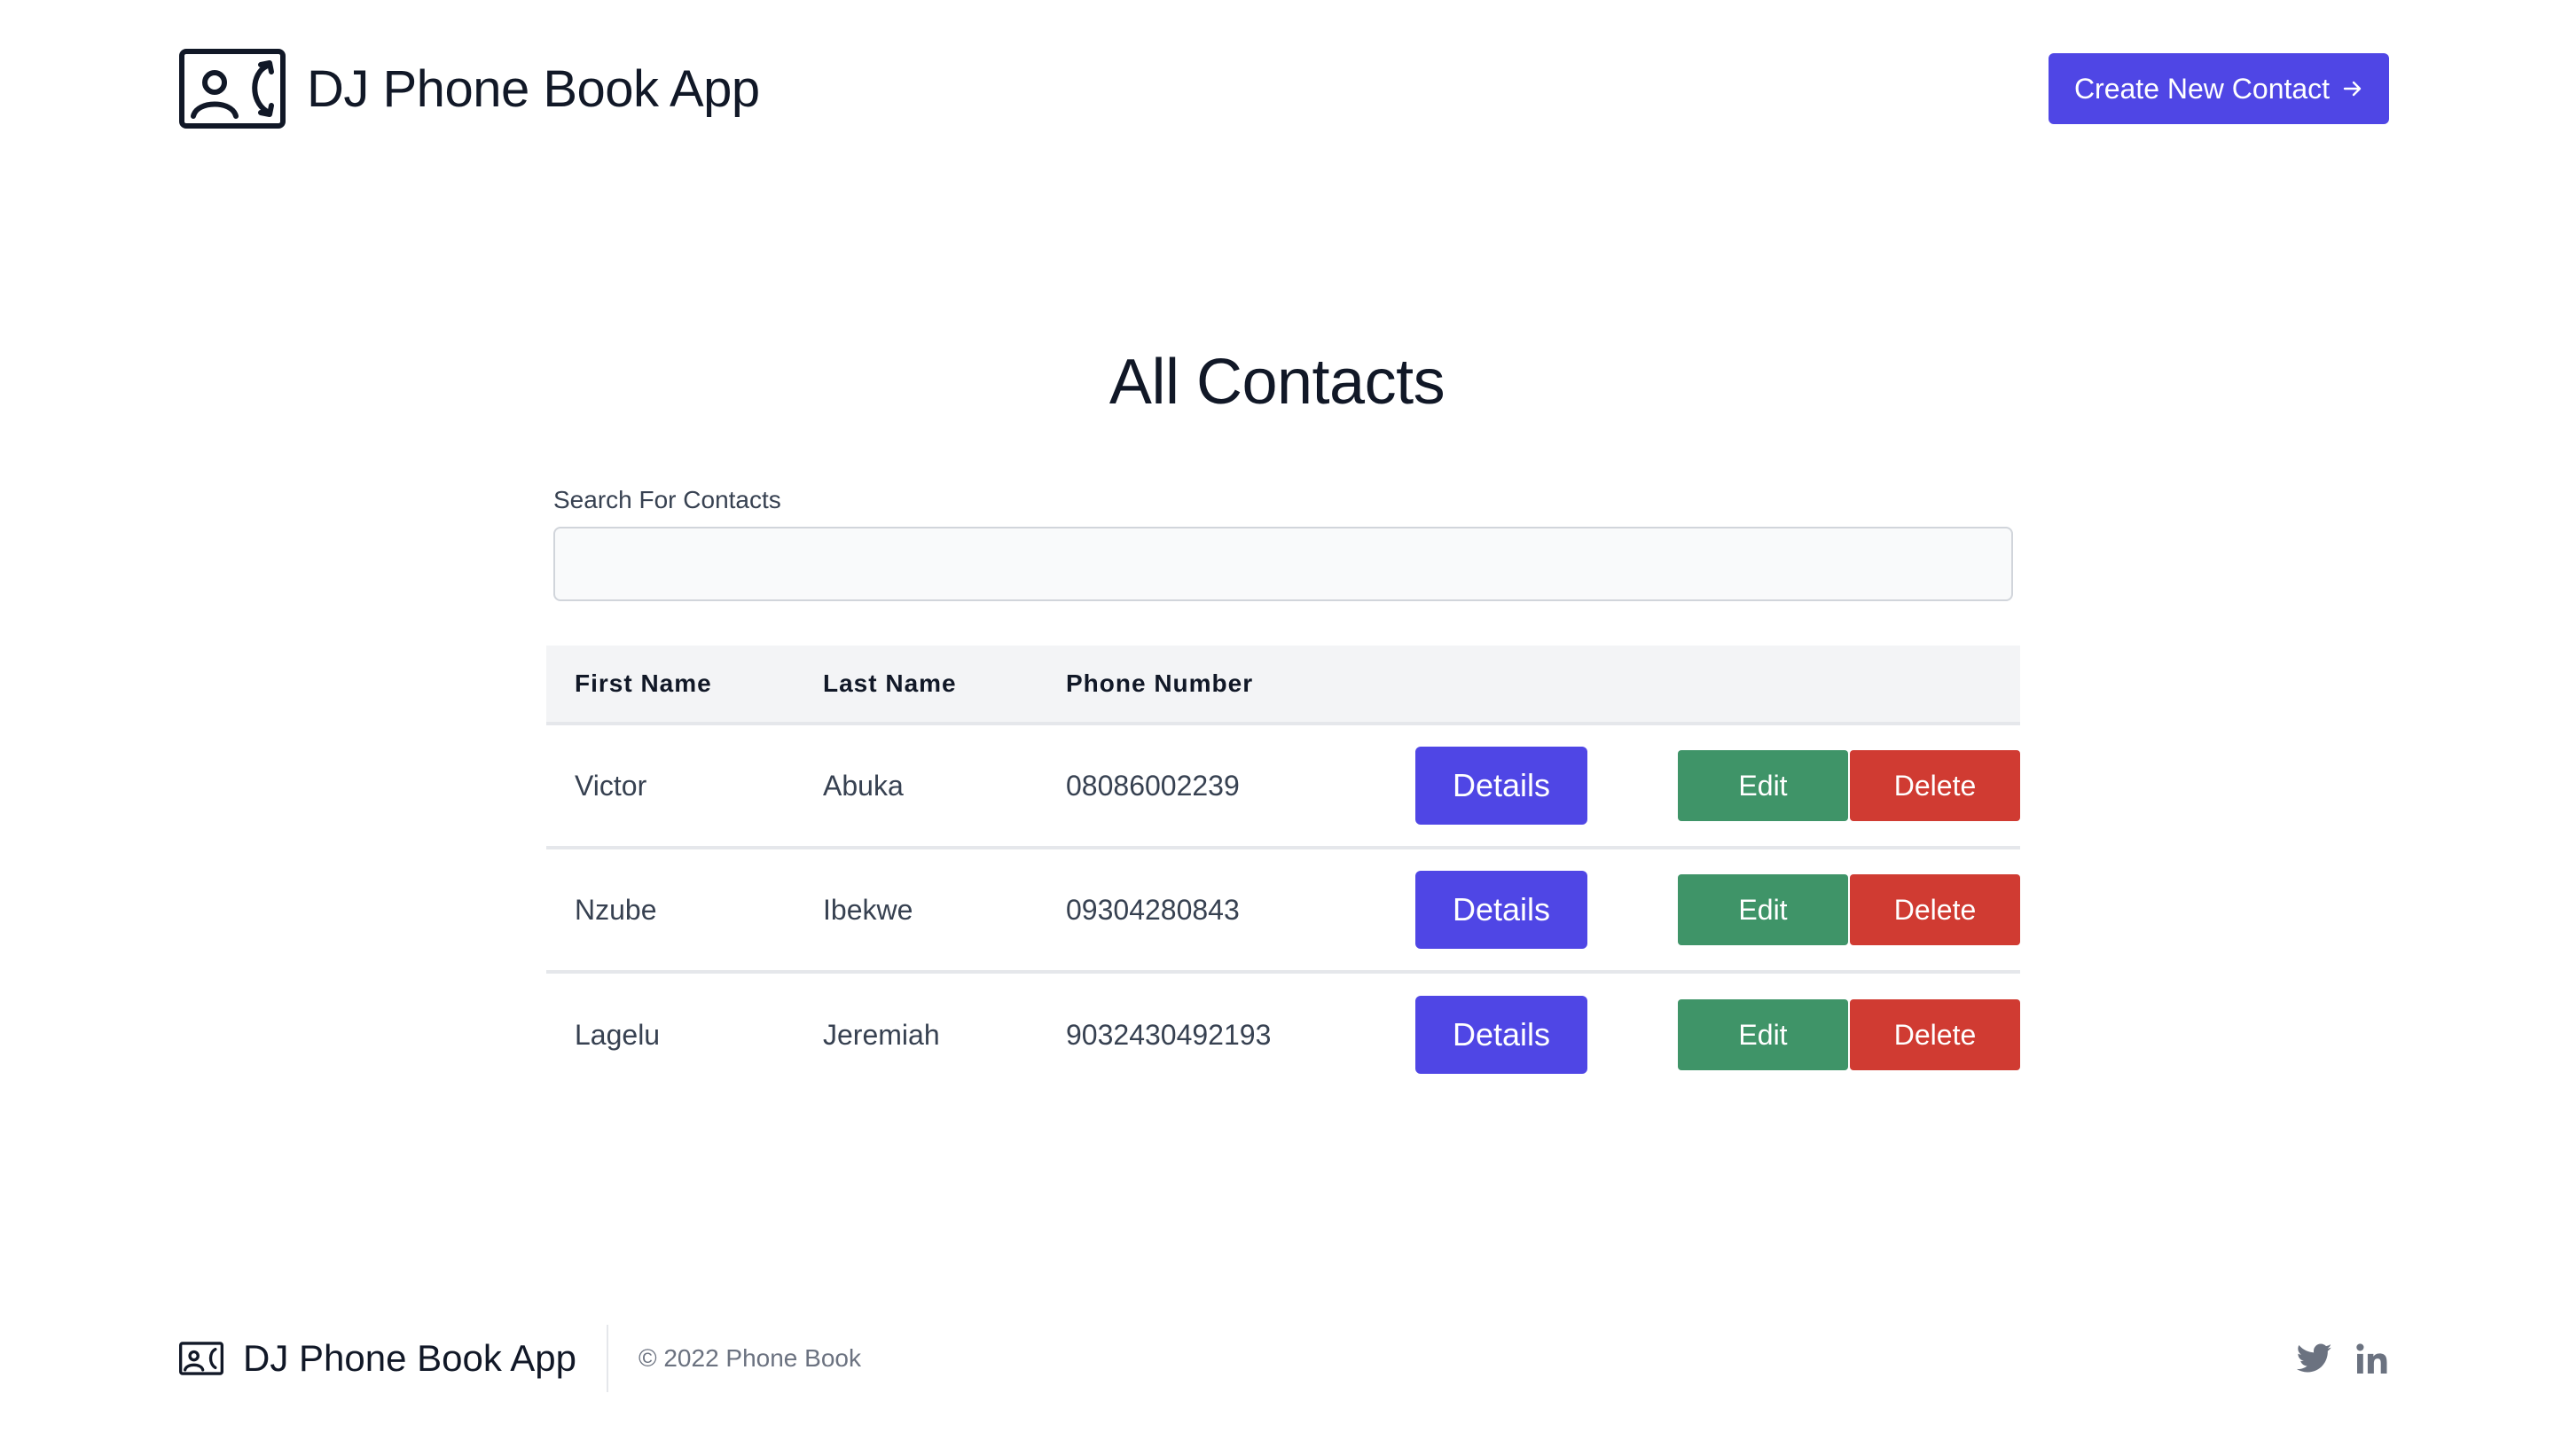 The height and width of the screenshot is (1456, 2554). I want to click on cell-first-name: Lagelu, so click(618, 1034).